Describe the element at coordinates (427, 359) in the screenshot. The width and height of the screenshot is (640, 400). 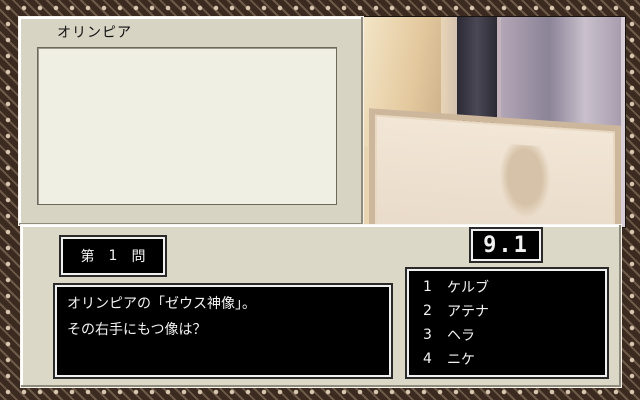
I see `choice-number: 4` at that location.